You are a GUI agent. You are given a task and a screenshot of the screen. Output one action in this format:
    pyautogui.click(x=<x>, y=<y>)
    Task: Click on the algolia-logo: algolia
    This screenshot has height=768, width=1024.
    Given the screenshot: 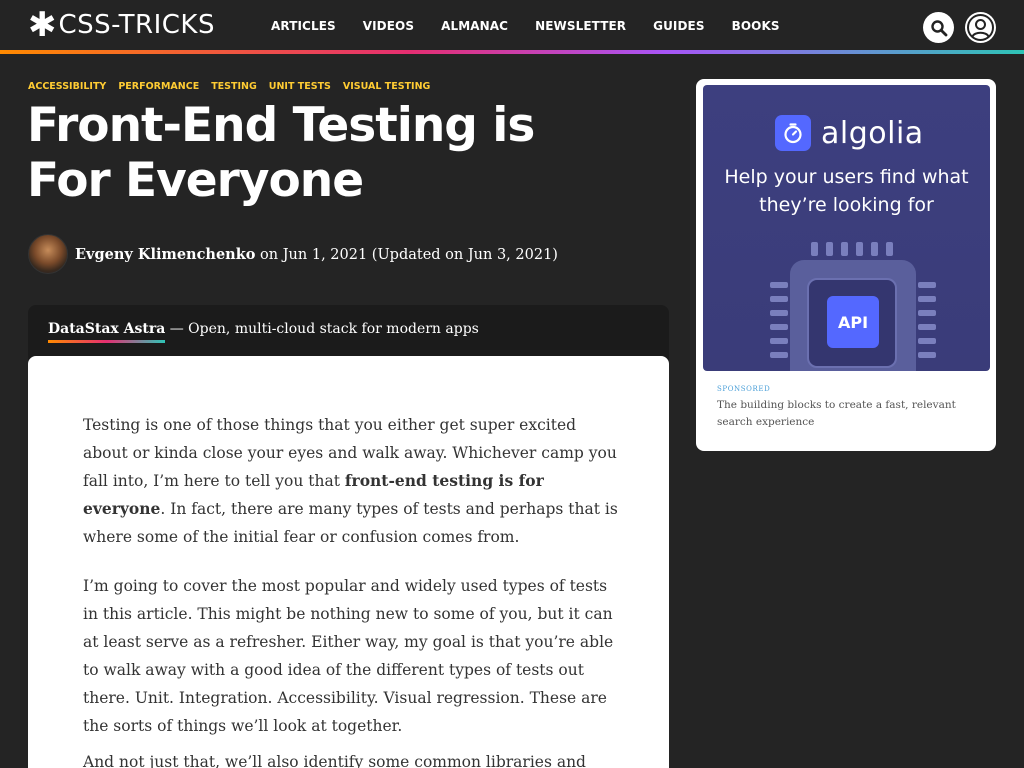 What is the action you would take?
    pyautogui.click(x=849, y=133)
    